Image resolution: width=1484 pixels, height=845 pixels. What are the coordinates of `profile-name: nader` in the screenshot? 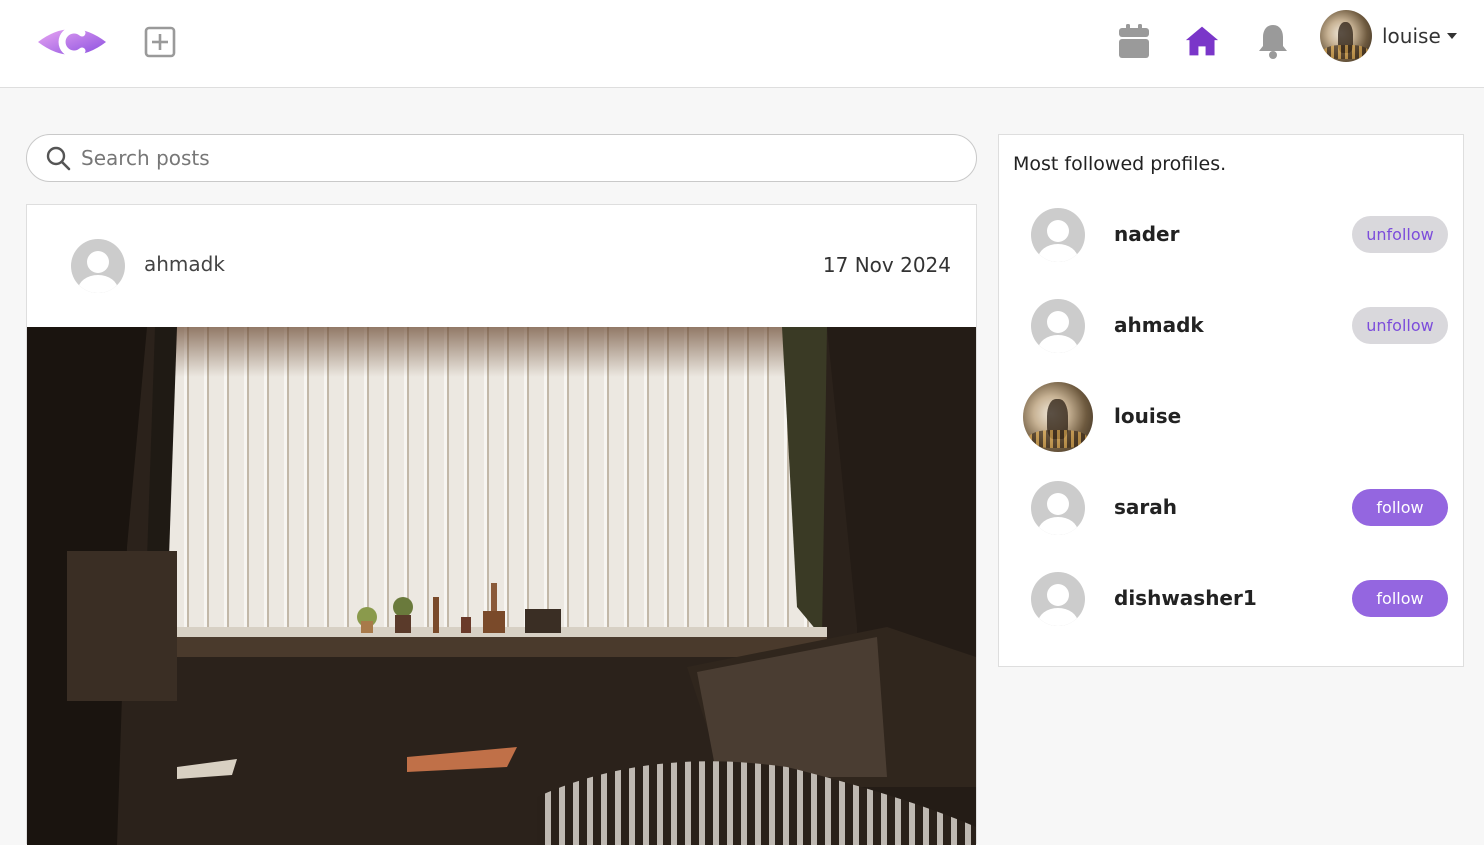 It's located at (1146, 234).